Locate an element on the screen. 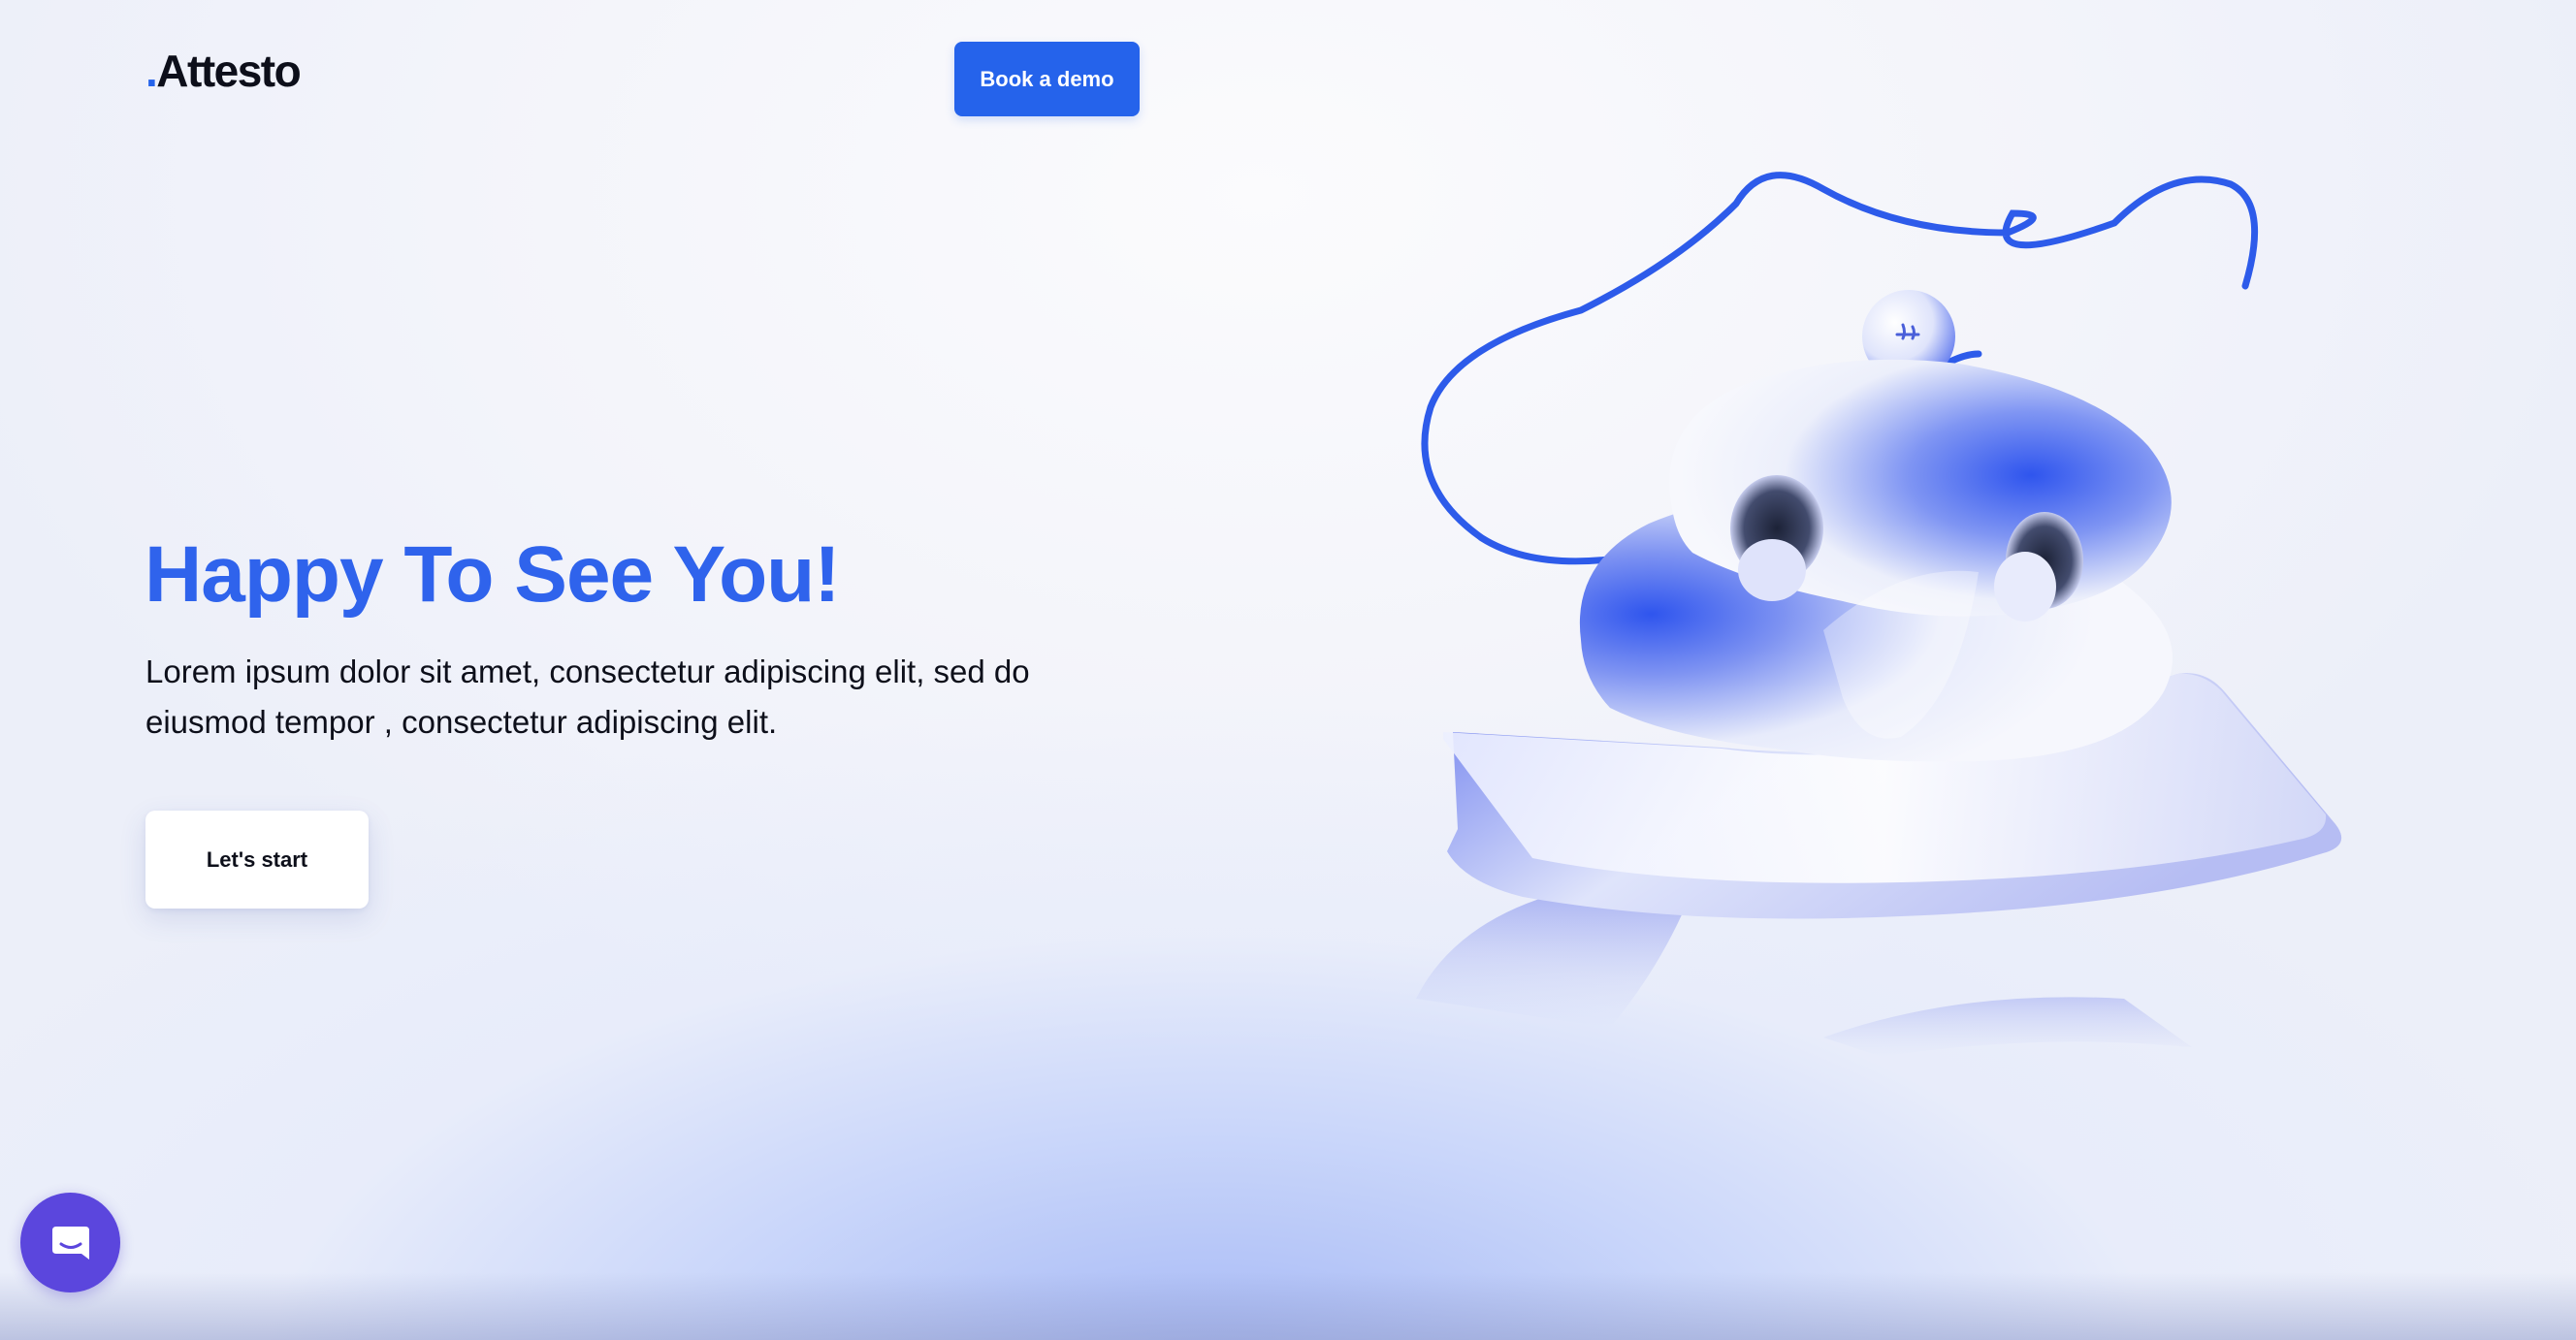 Image resolution: width=2576 pixels, height=1340 pixels. chat-bubble-icon is located at coordinates (70, 1243).